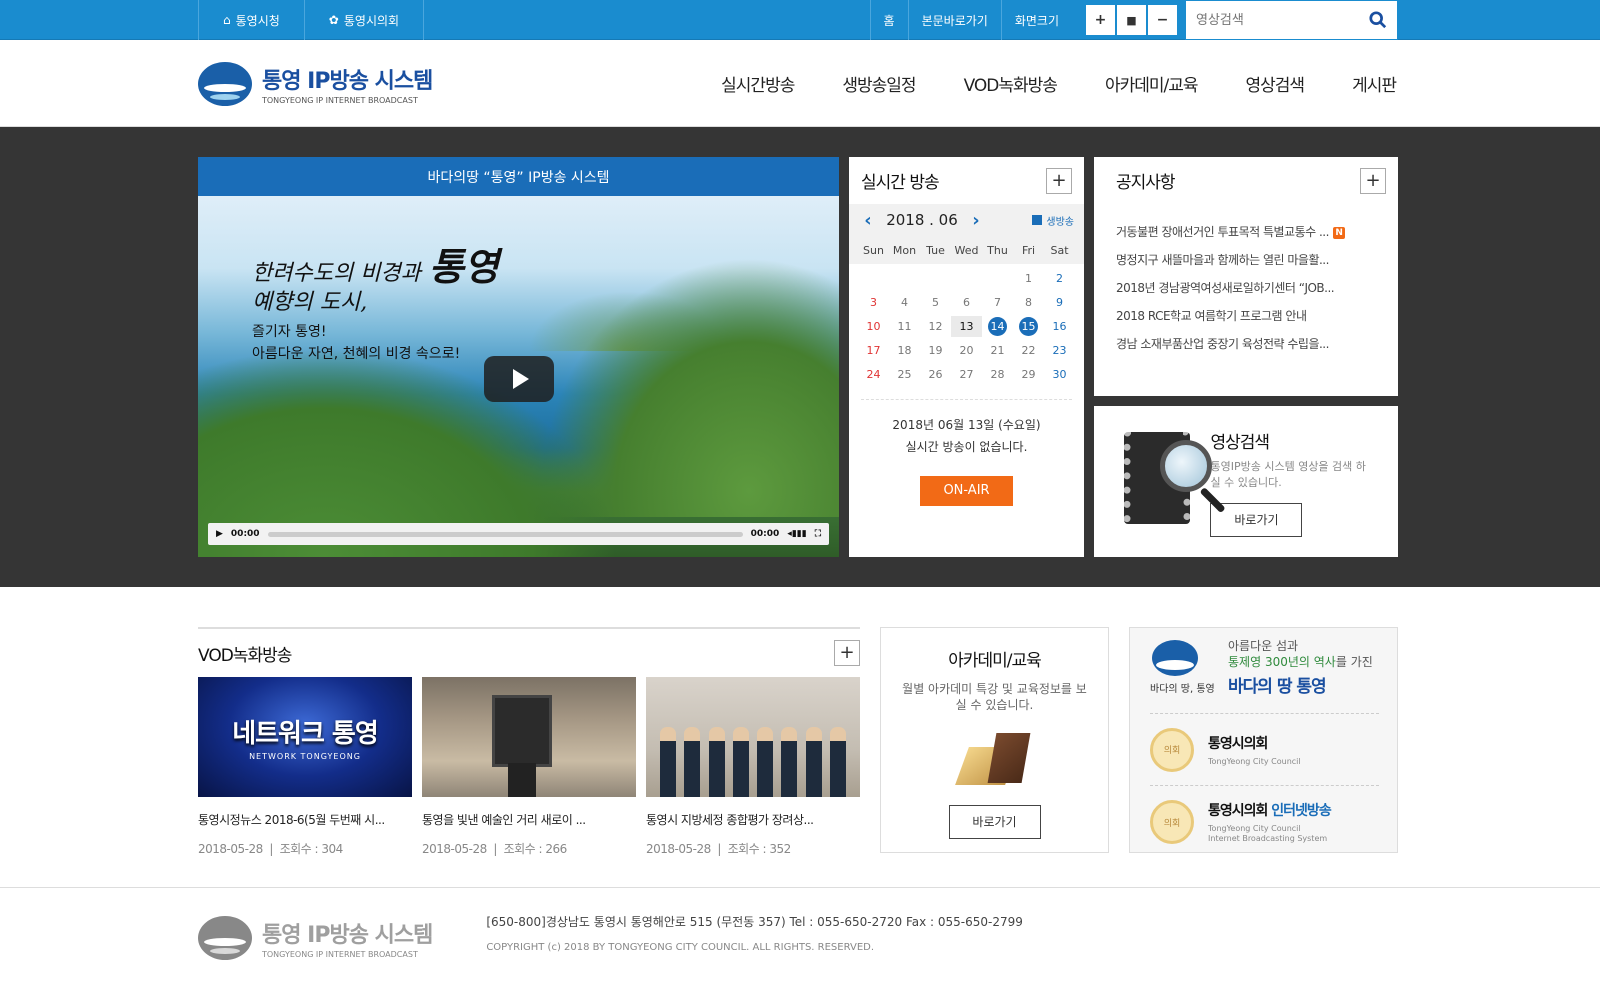 The height and width of the screenshot is (1000, 1600). What do you see at coordinates (935, 302) in the screenshot?
I see `calendar-day: 5` at bounding box center [935, 302].